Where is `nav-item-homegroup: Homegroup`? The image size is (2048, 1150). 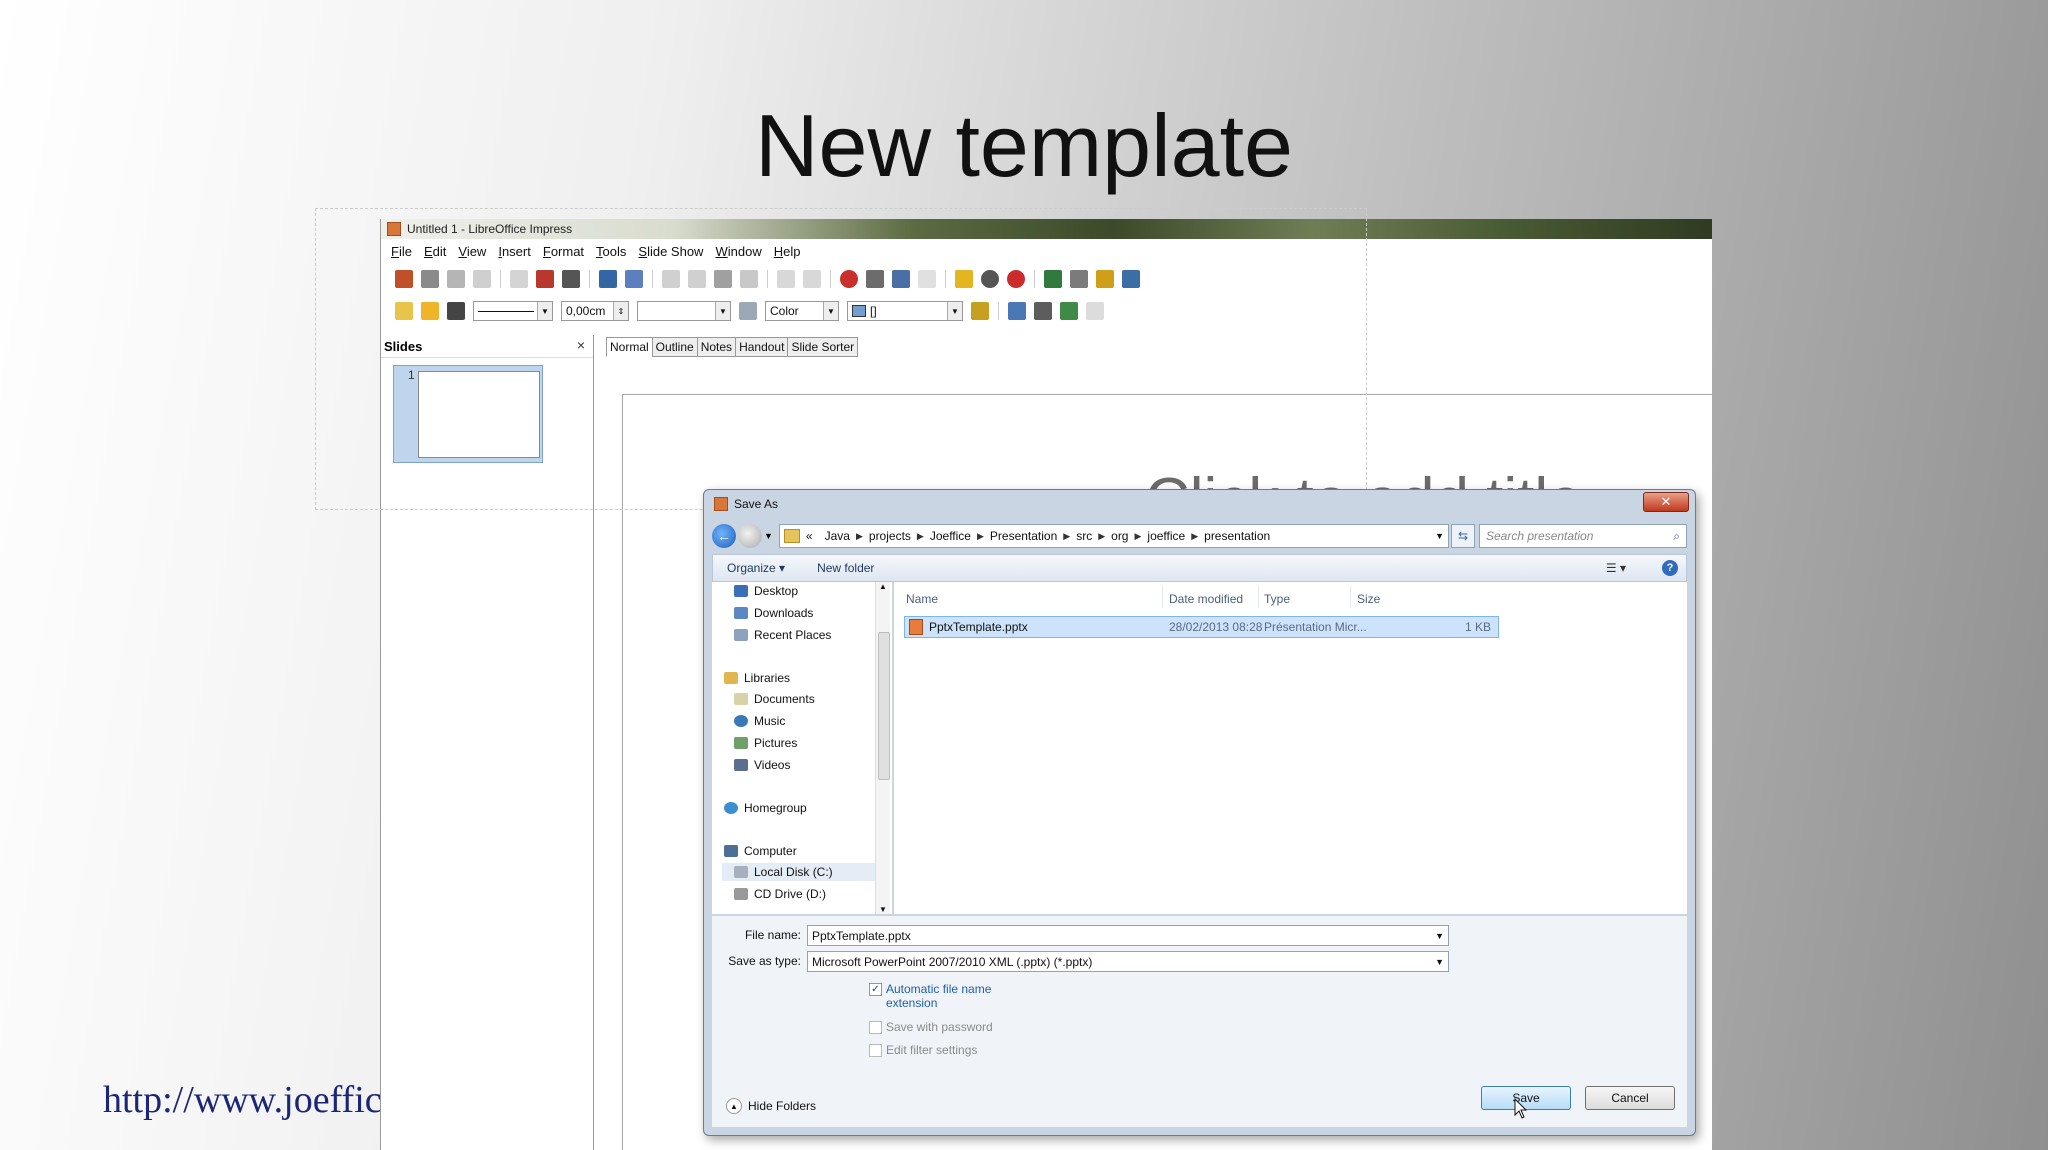
nav-item-homegroup: Homegroup is located at coordinates (765, 808).